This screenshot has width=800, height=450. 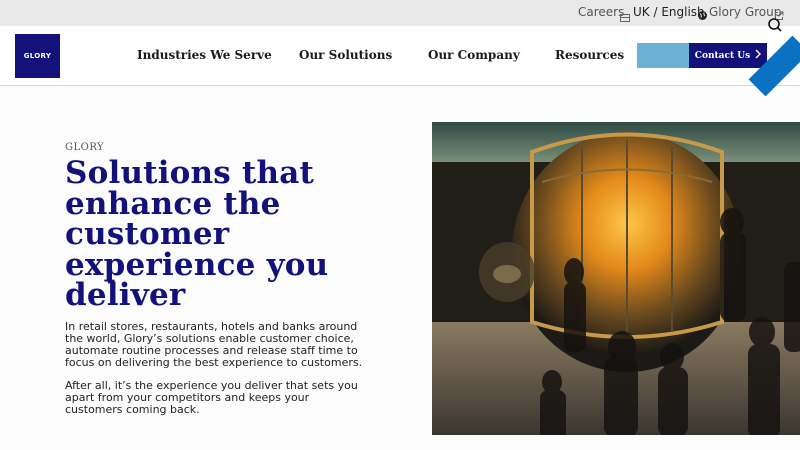 I want to click on contact-us-label: Contact Us, so click(x=722, y=55).